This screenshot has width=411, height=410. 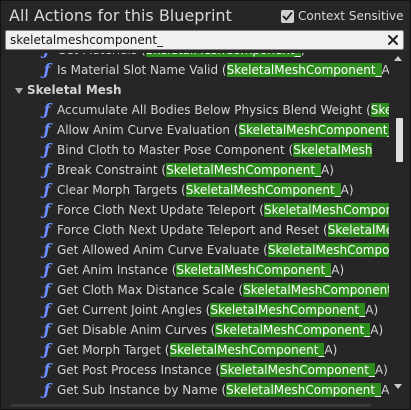 What do you see at coordinates (379, 110) in the screenshot?
I see `search-match-highlight: Skel` at bounding box center [379, 110].